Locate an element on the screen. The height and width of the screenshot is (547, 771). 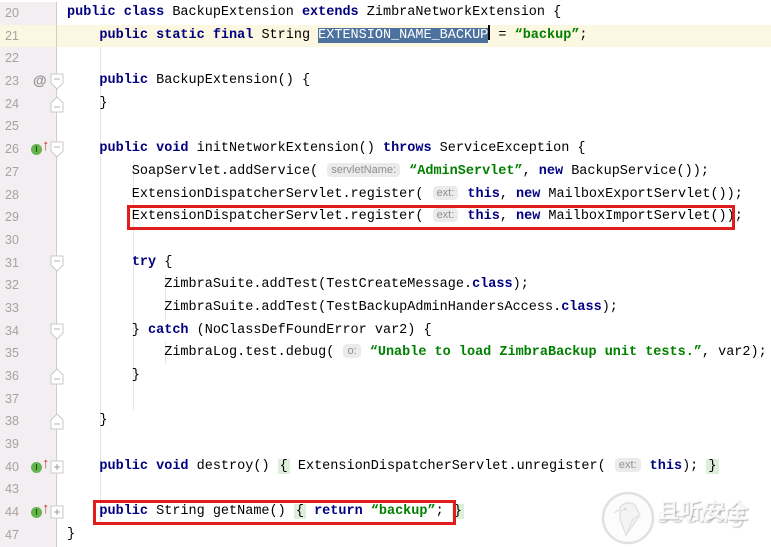
code-token: MailboxImportServlet()); is located at coordinates (641, 217).